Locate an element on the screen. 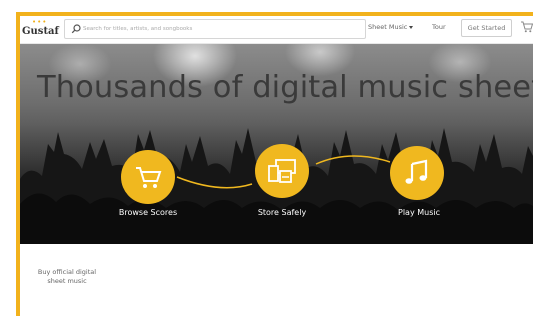  cutoff-text is located at coordinates (68, 314).